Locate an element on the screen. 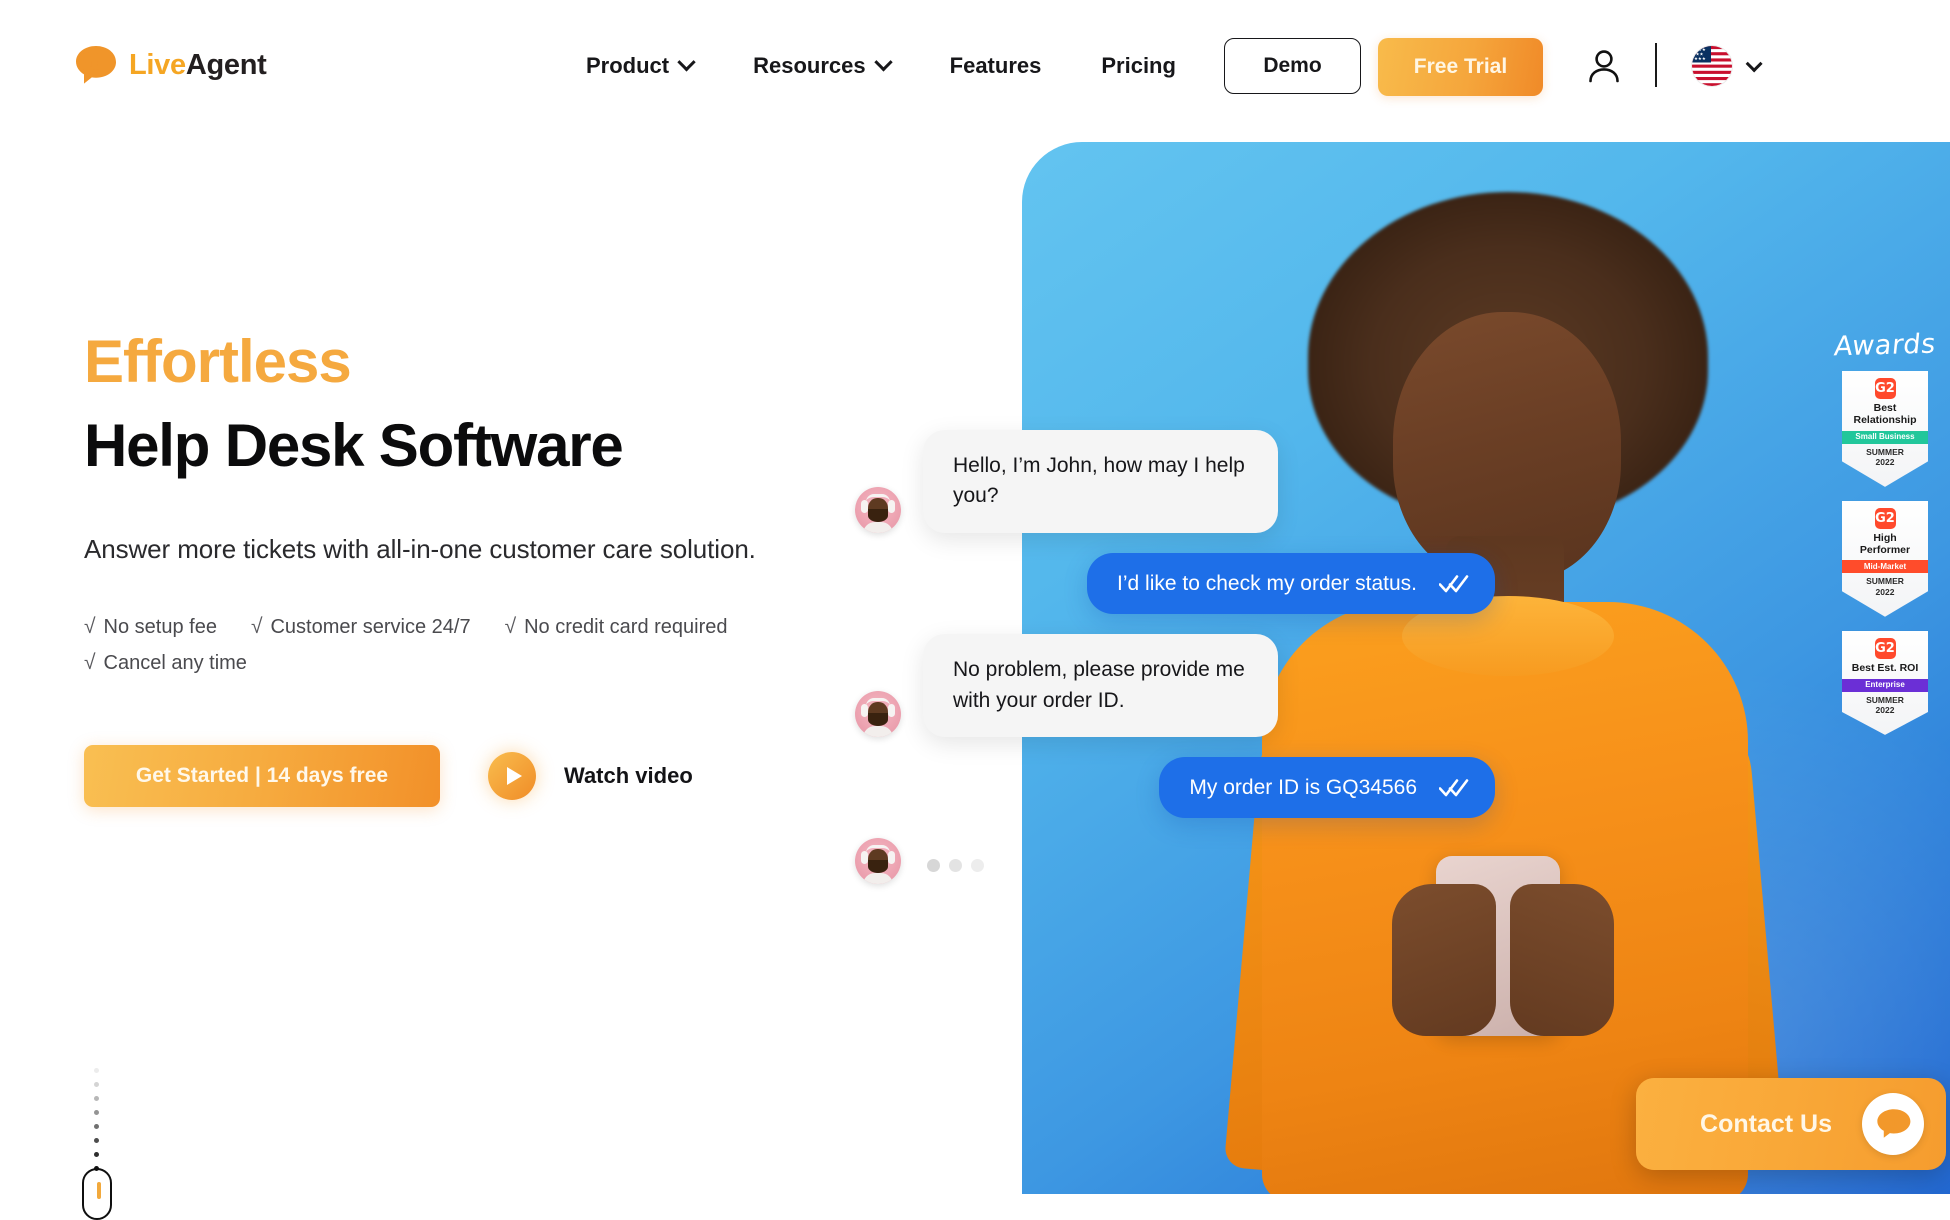 This screenshot has height=1220, width=1950. nav-label: Features is located at coordinates (995, 65).